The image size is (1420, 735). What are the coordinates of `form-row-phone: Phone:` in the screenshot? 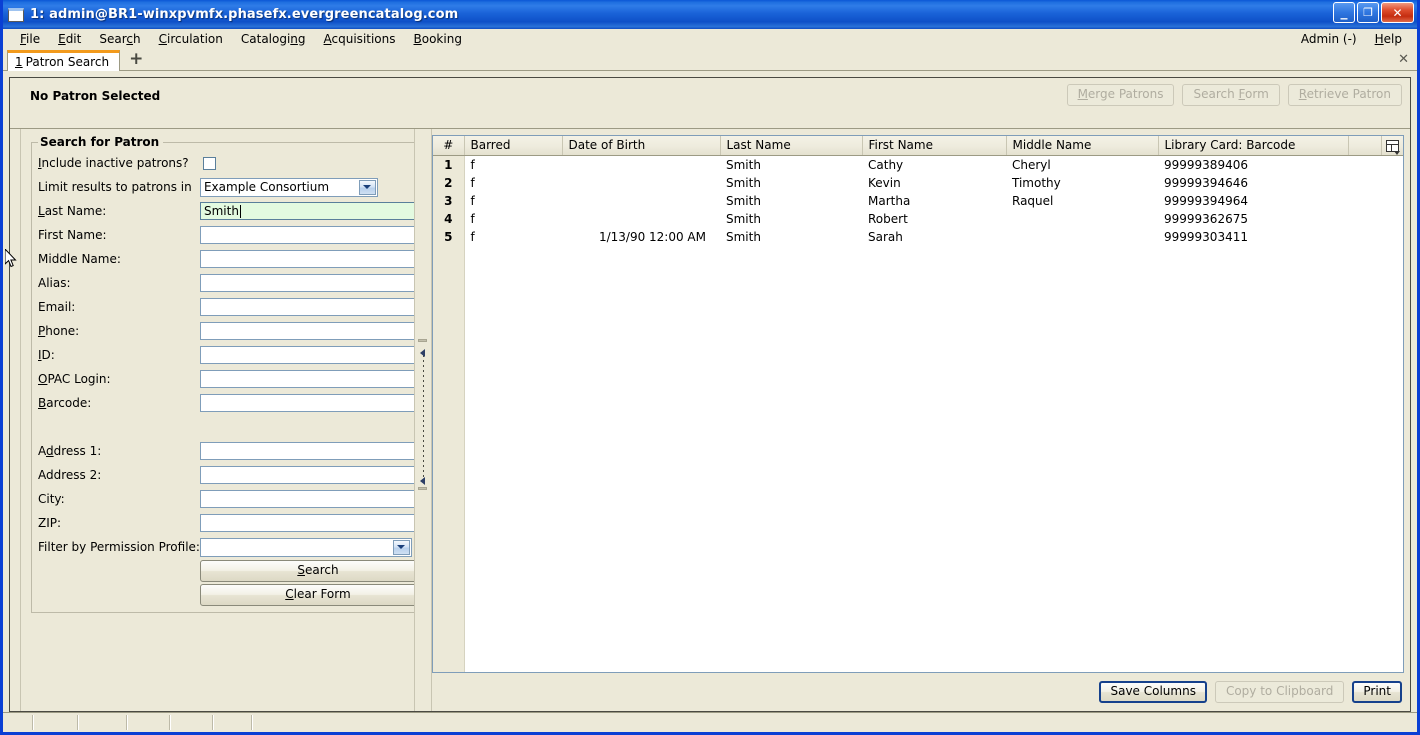 It's located at (226, 331).